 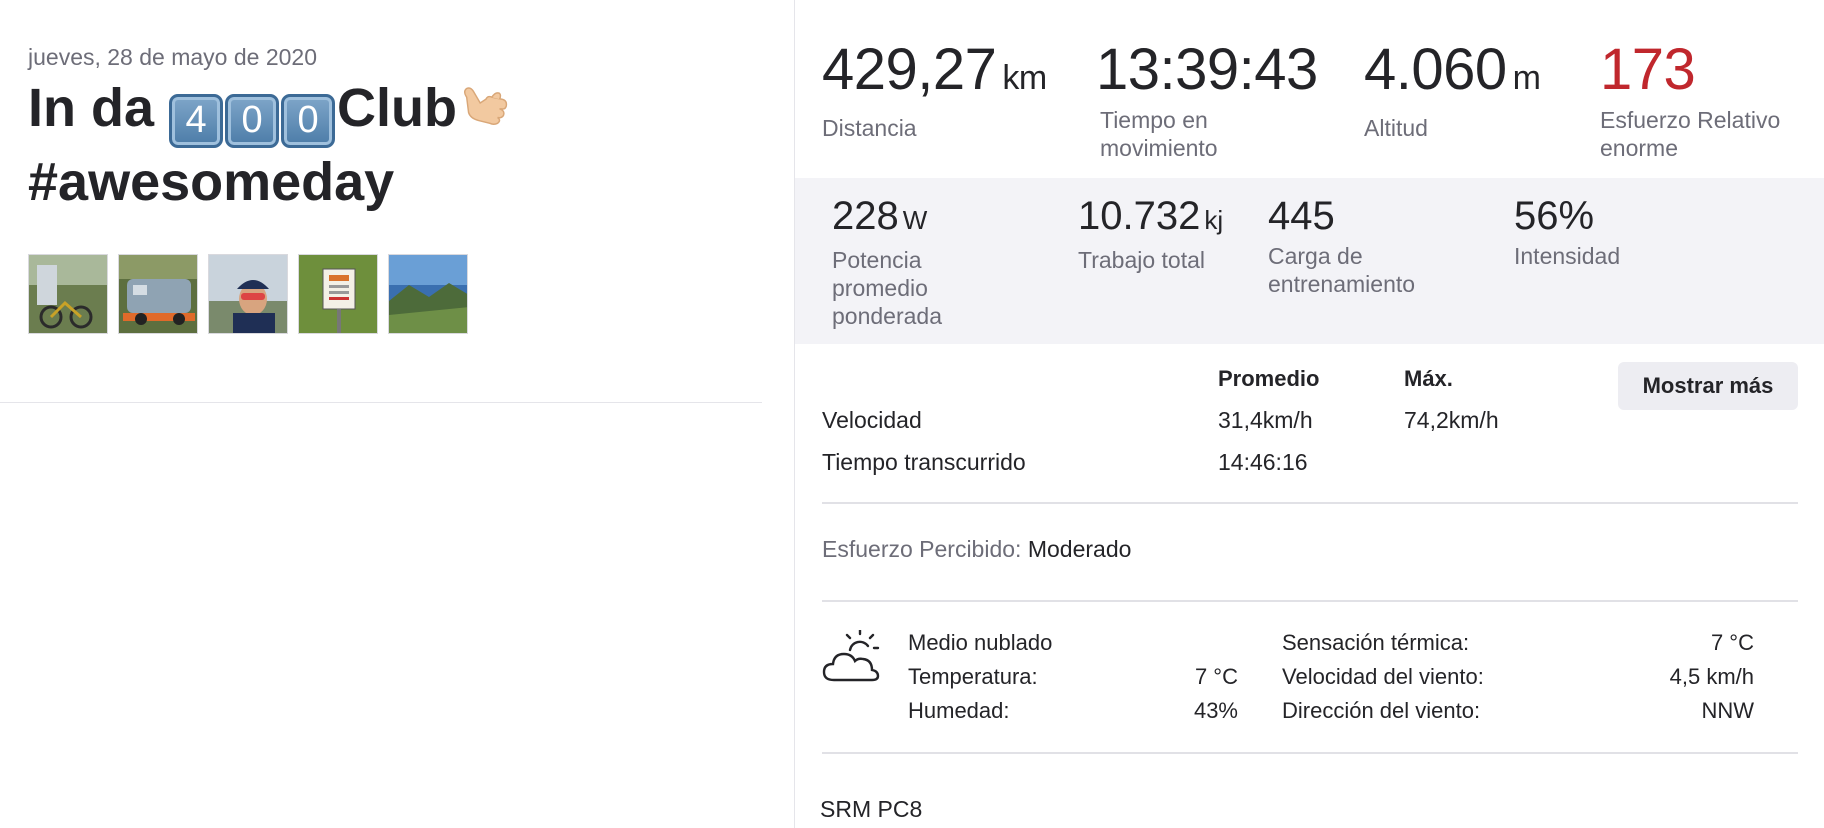 I want to click on training-load-value: 445, so click(x=1301, y=216).